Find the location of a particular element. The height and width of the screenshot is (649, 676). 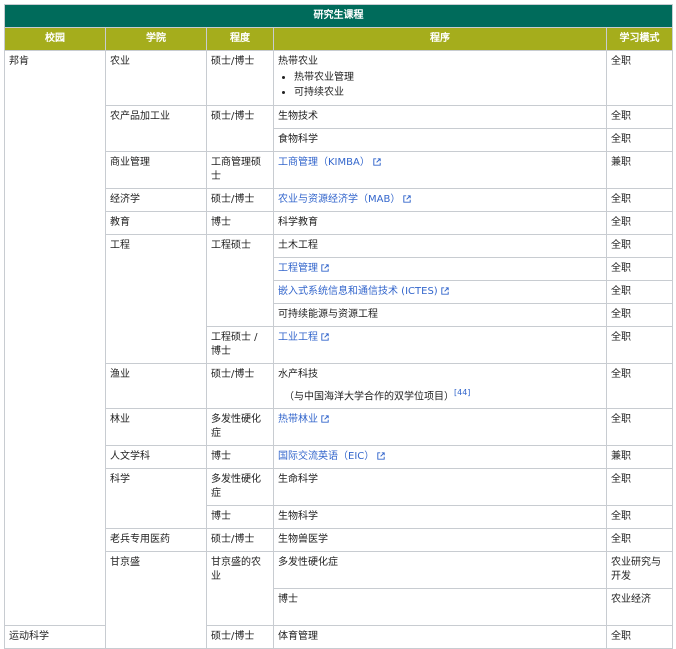

table-row: 运动科学 硕士/博士 体育管理 全职 is located at coordinates (339, 637).